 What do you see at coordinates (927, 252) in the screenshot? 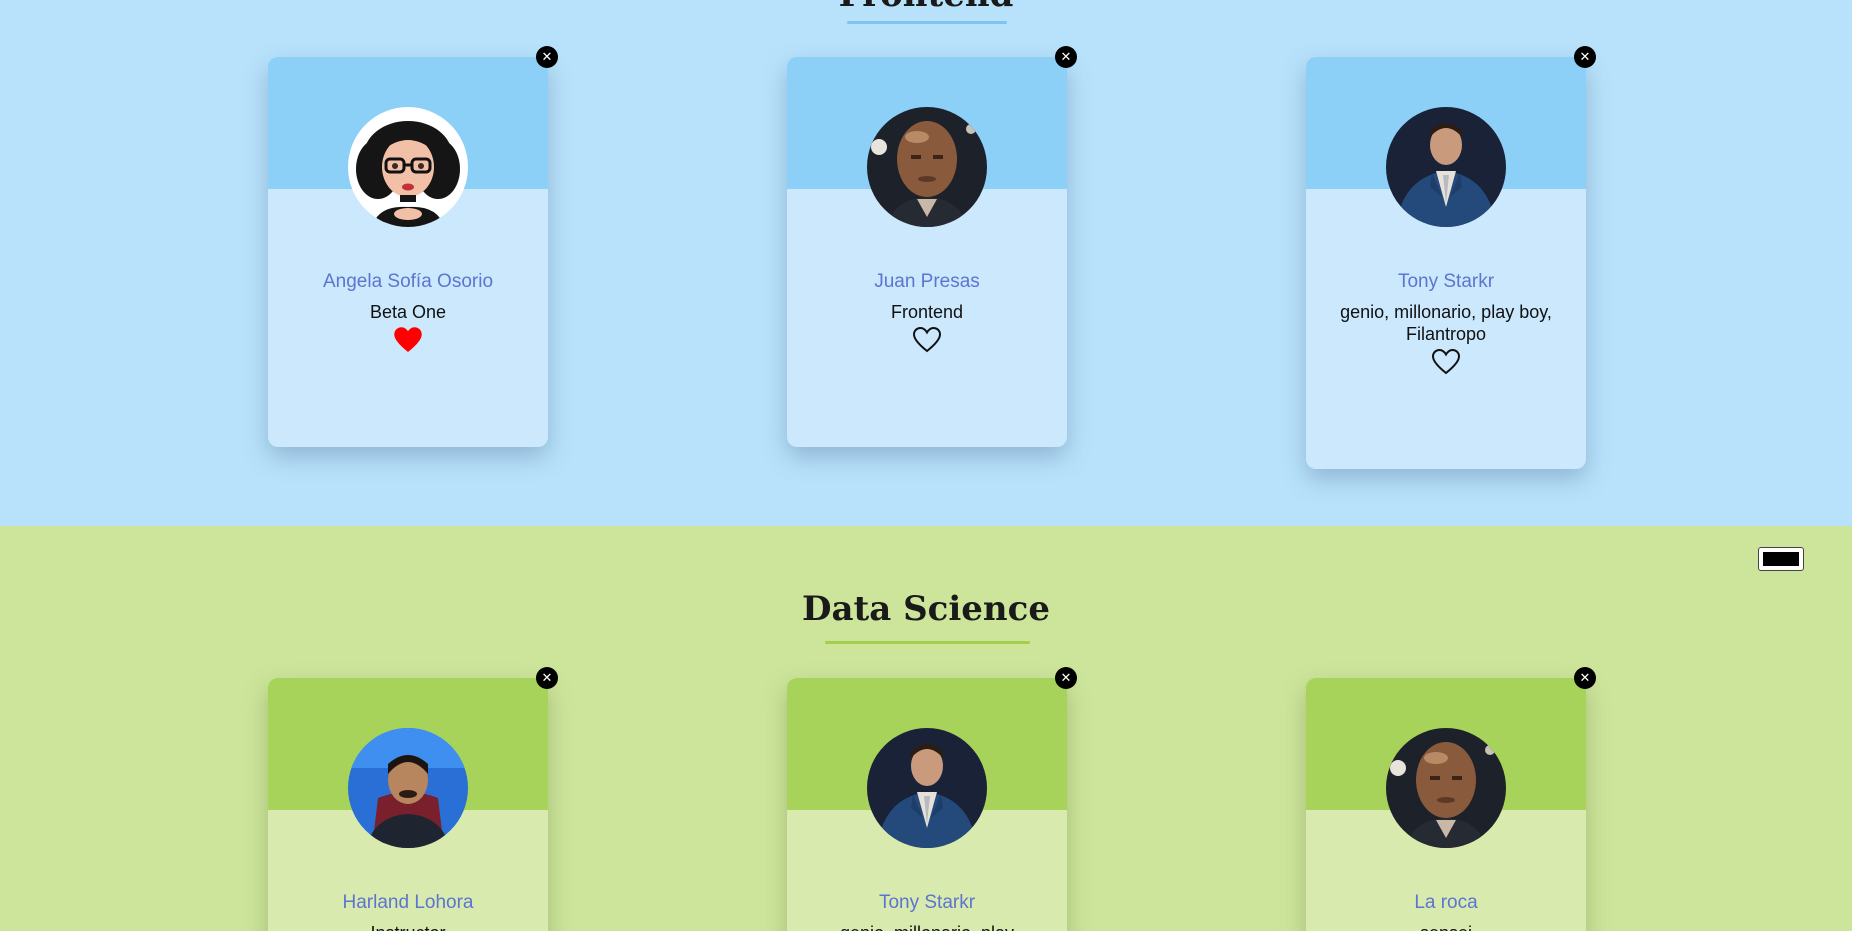
I see `profile-card: Juan Presas Frontend` at bounding box center [927, 252].